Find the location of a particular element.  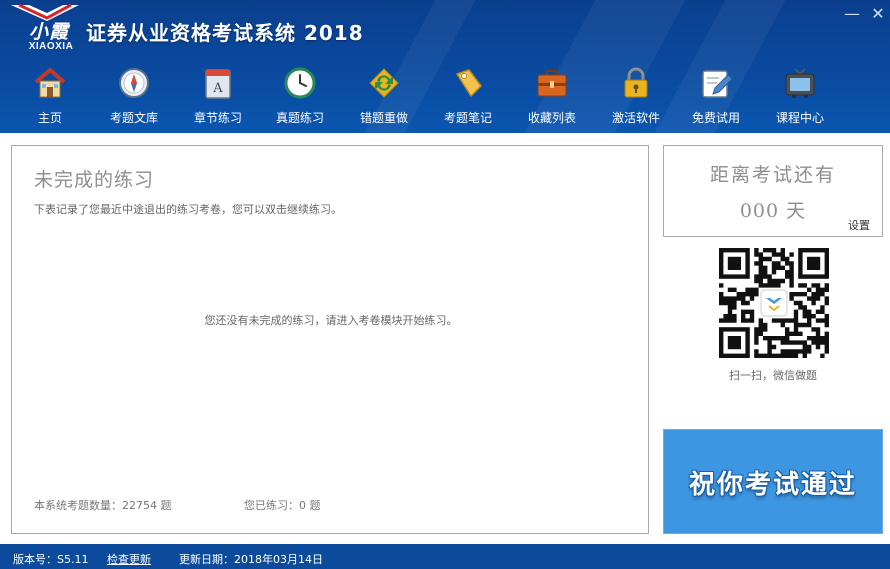

toolbar-label: 章节练习 is located at coordinates (217, 118).